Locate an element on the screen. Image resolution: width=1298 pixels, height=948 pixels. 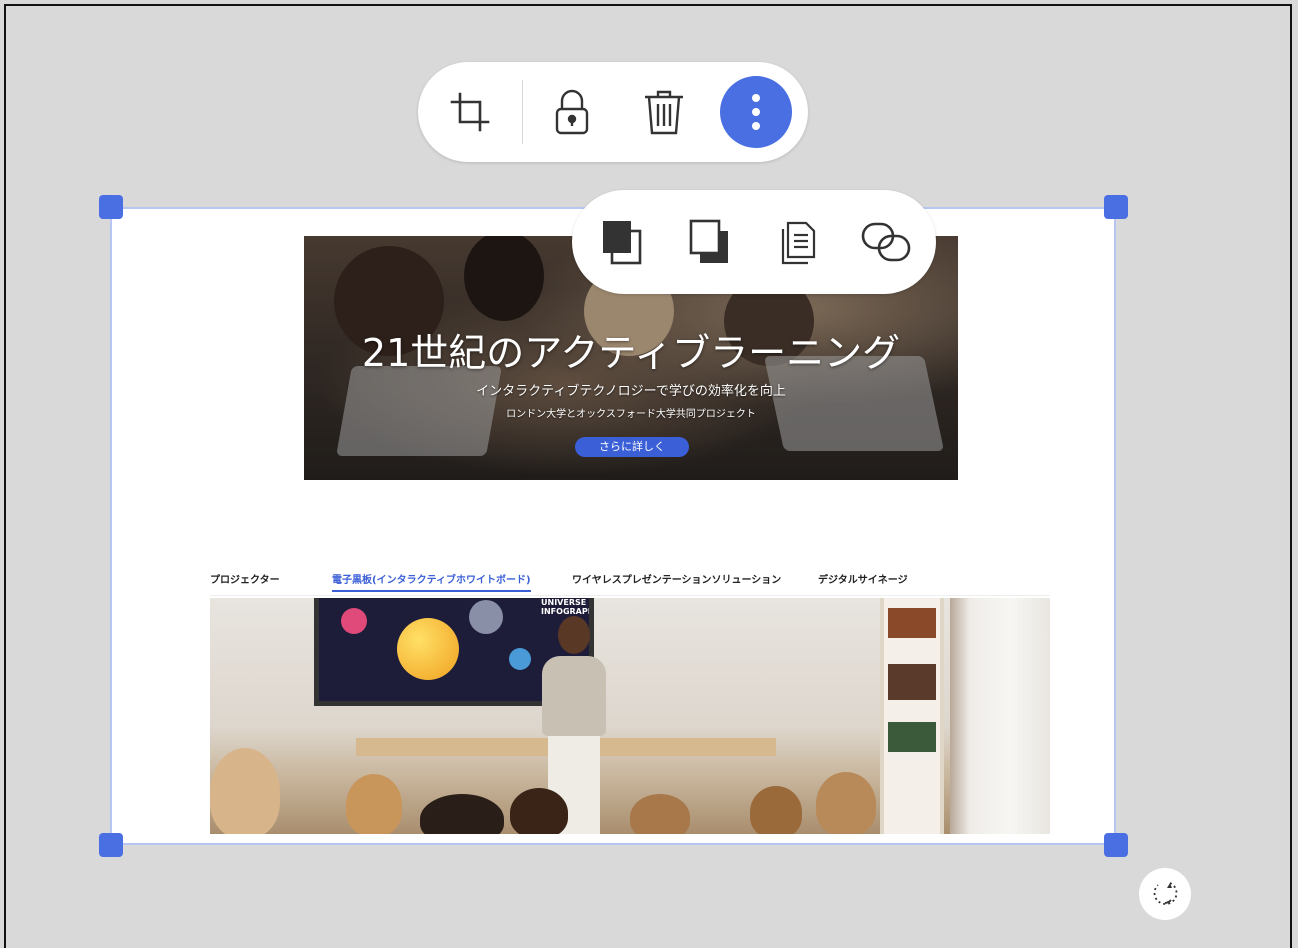
tab-projector: プロジェクター is located at coordinates (245, 578).